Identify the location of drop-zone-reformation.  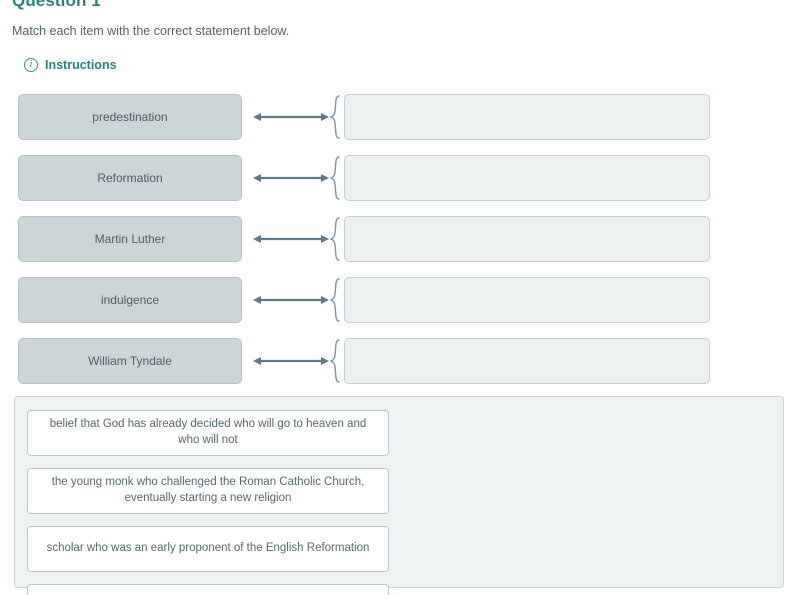
(527, 177).